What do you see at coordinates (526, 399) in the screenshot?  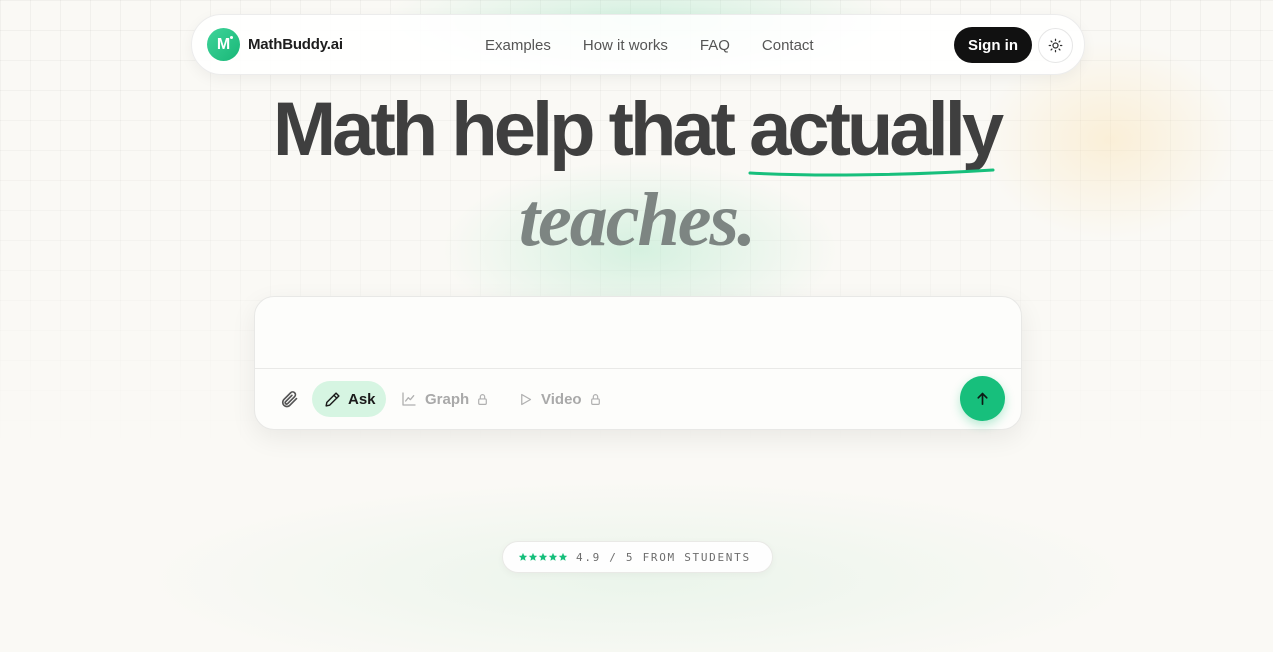 I see `play-icon` at bounding box center [526, 399].